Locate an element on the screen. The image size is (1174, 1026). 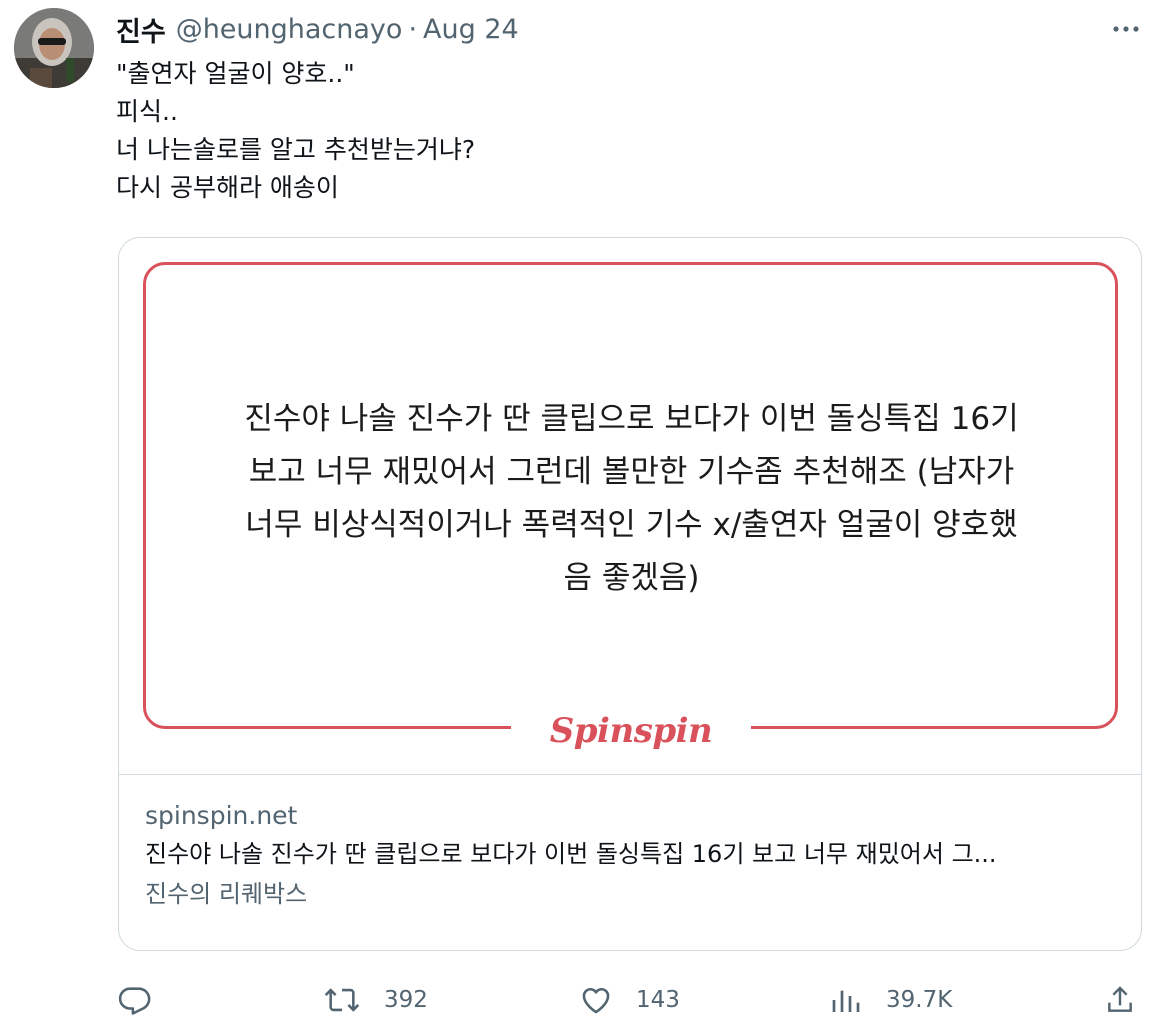
reply-button is located at coordinates (135, 1000).